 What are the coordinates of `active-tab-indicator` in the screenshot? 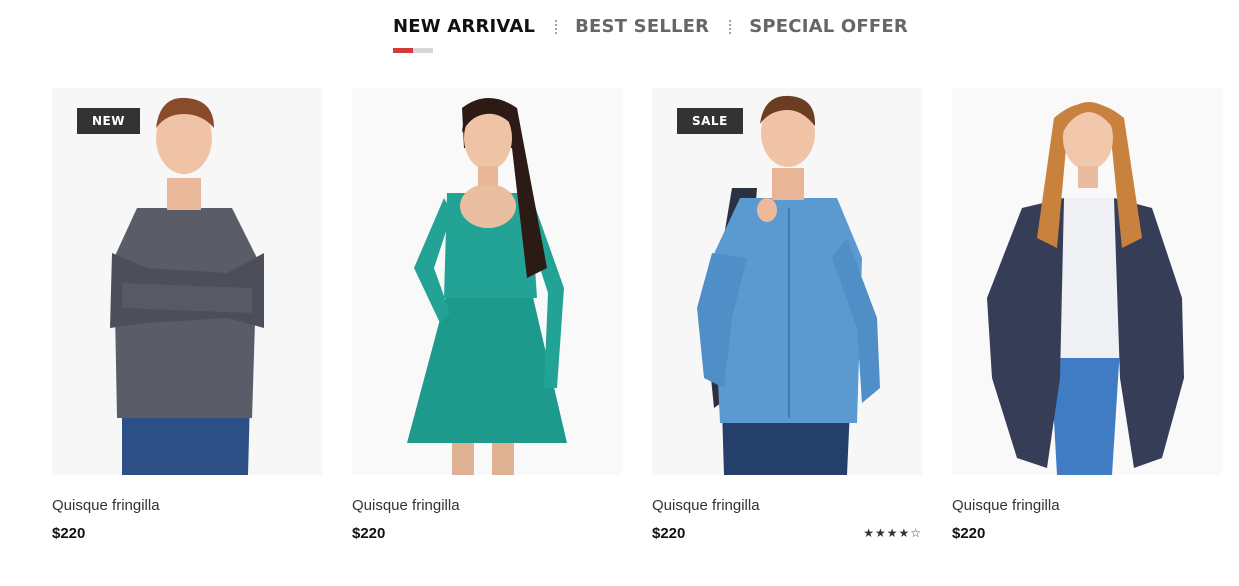 It's located at (413, 50).